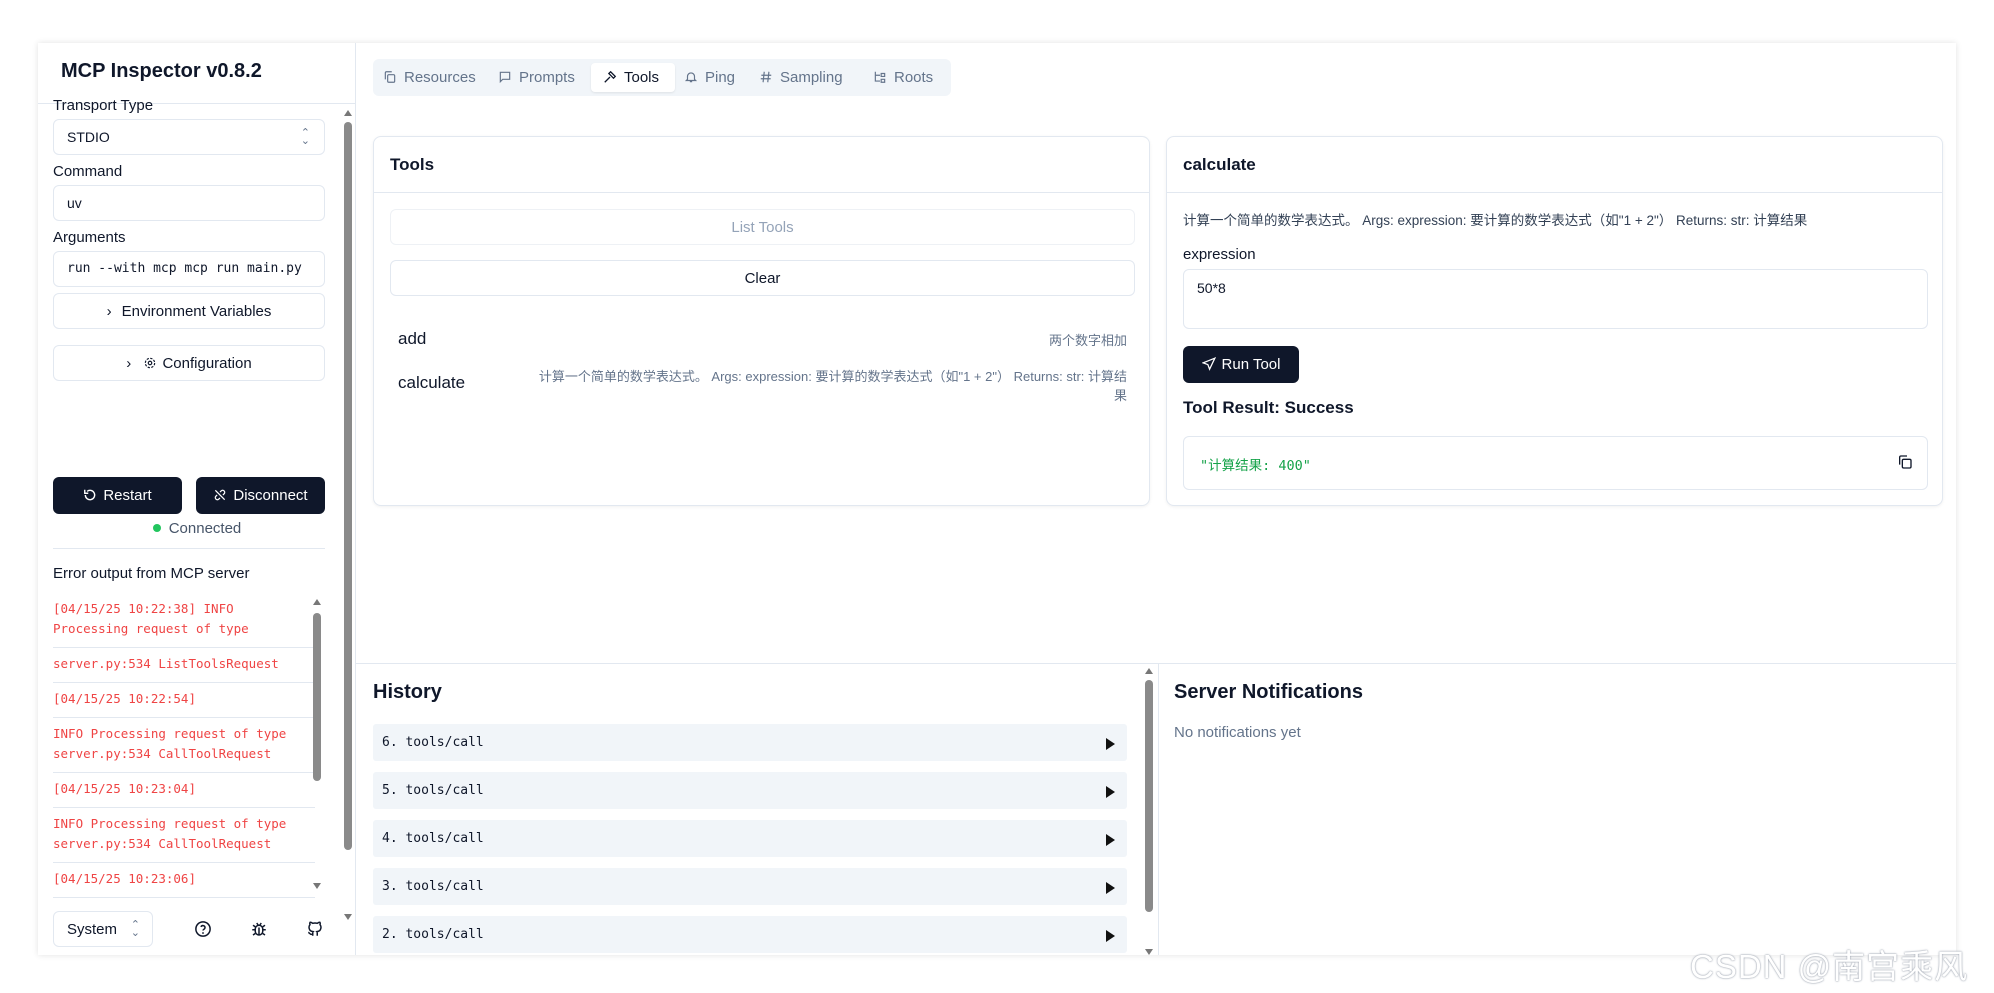 This screenshot has height=993, width=1994. Describe the element at coordinates (1208, 363) in the screenshot. I see `send-icon` at that location.